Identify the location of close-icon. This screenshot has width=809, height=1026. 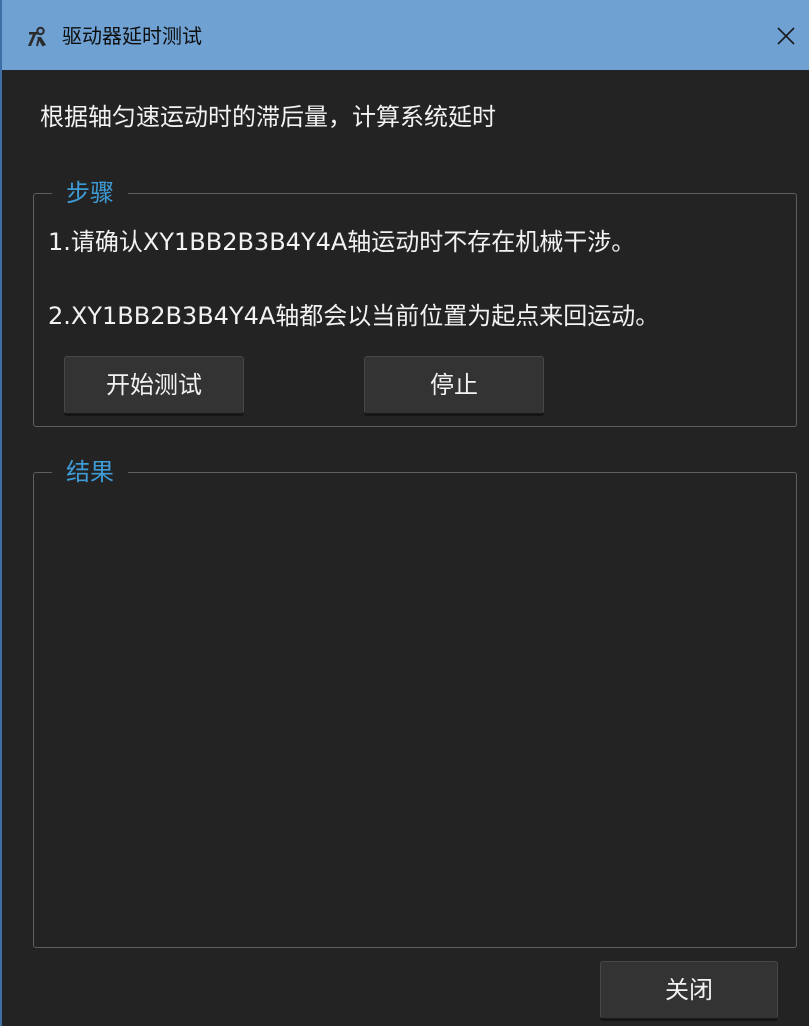
(786, 36).